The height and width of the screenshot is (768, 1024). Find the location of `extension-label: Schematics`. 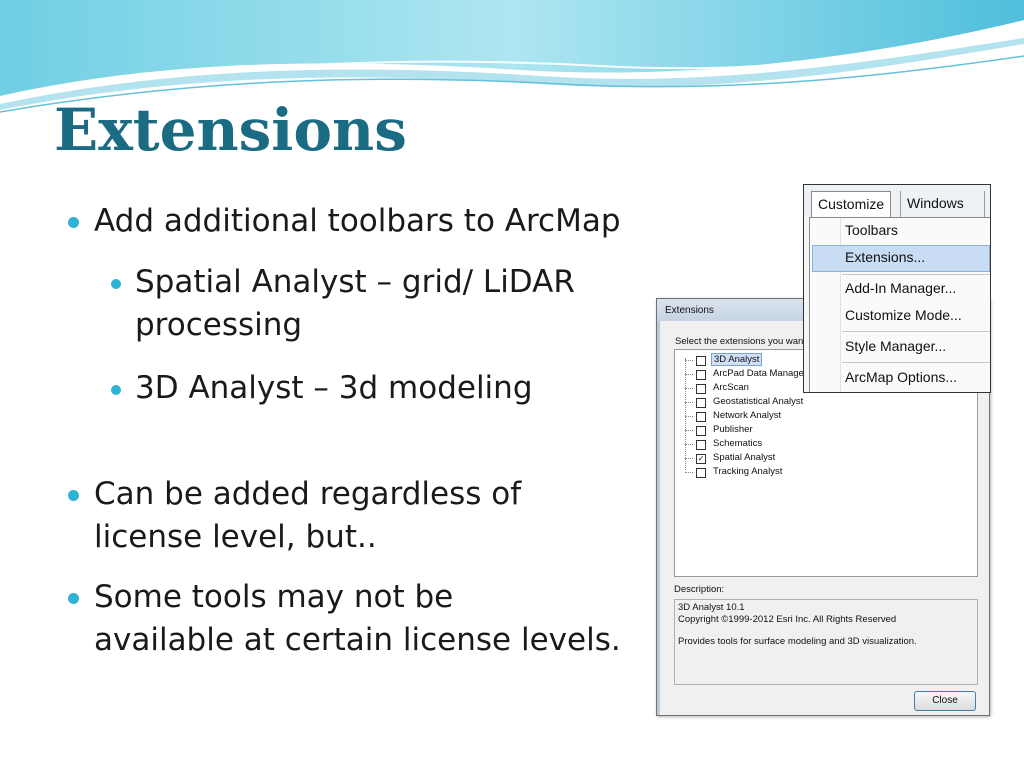

extension-label: Schematics is located at coordinates (738, 443).